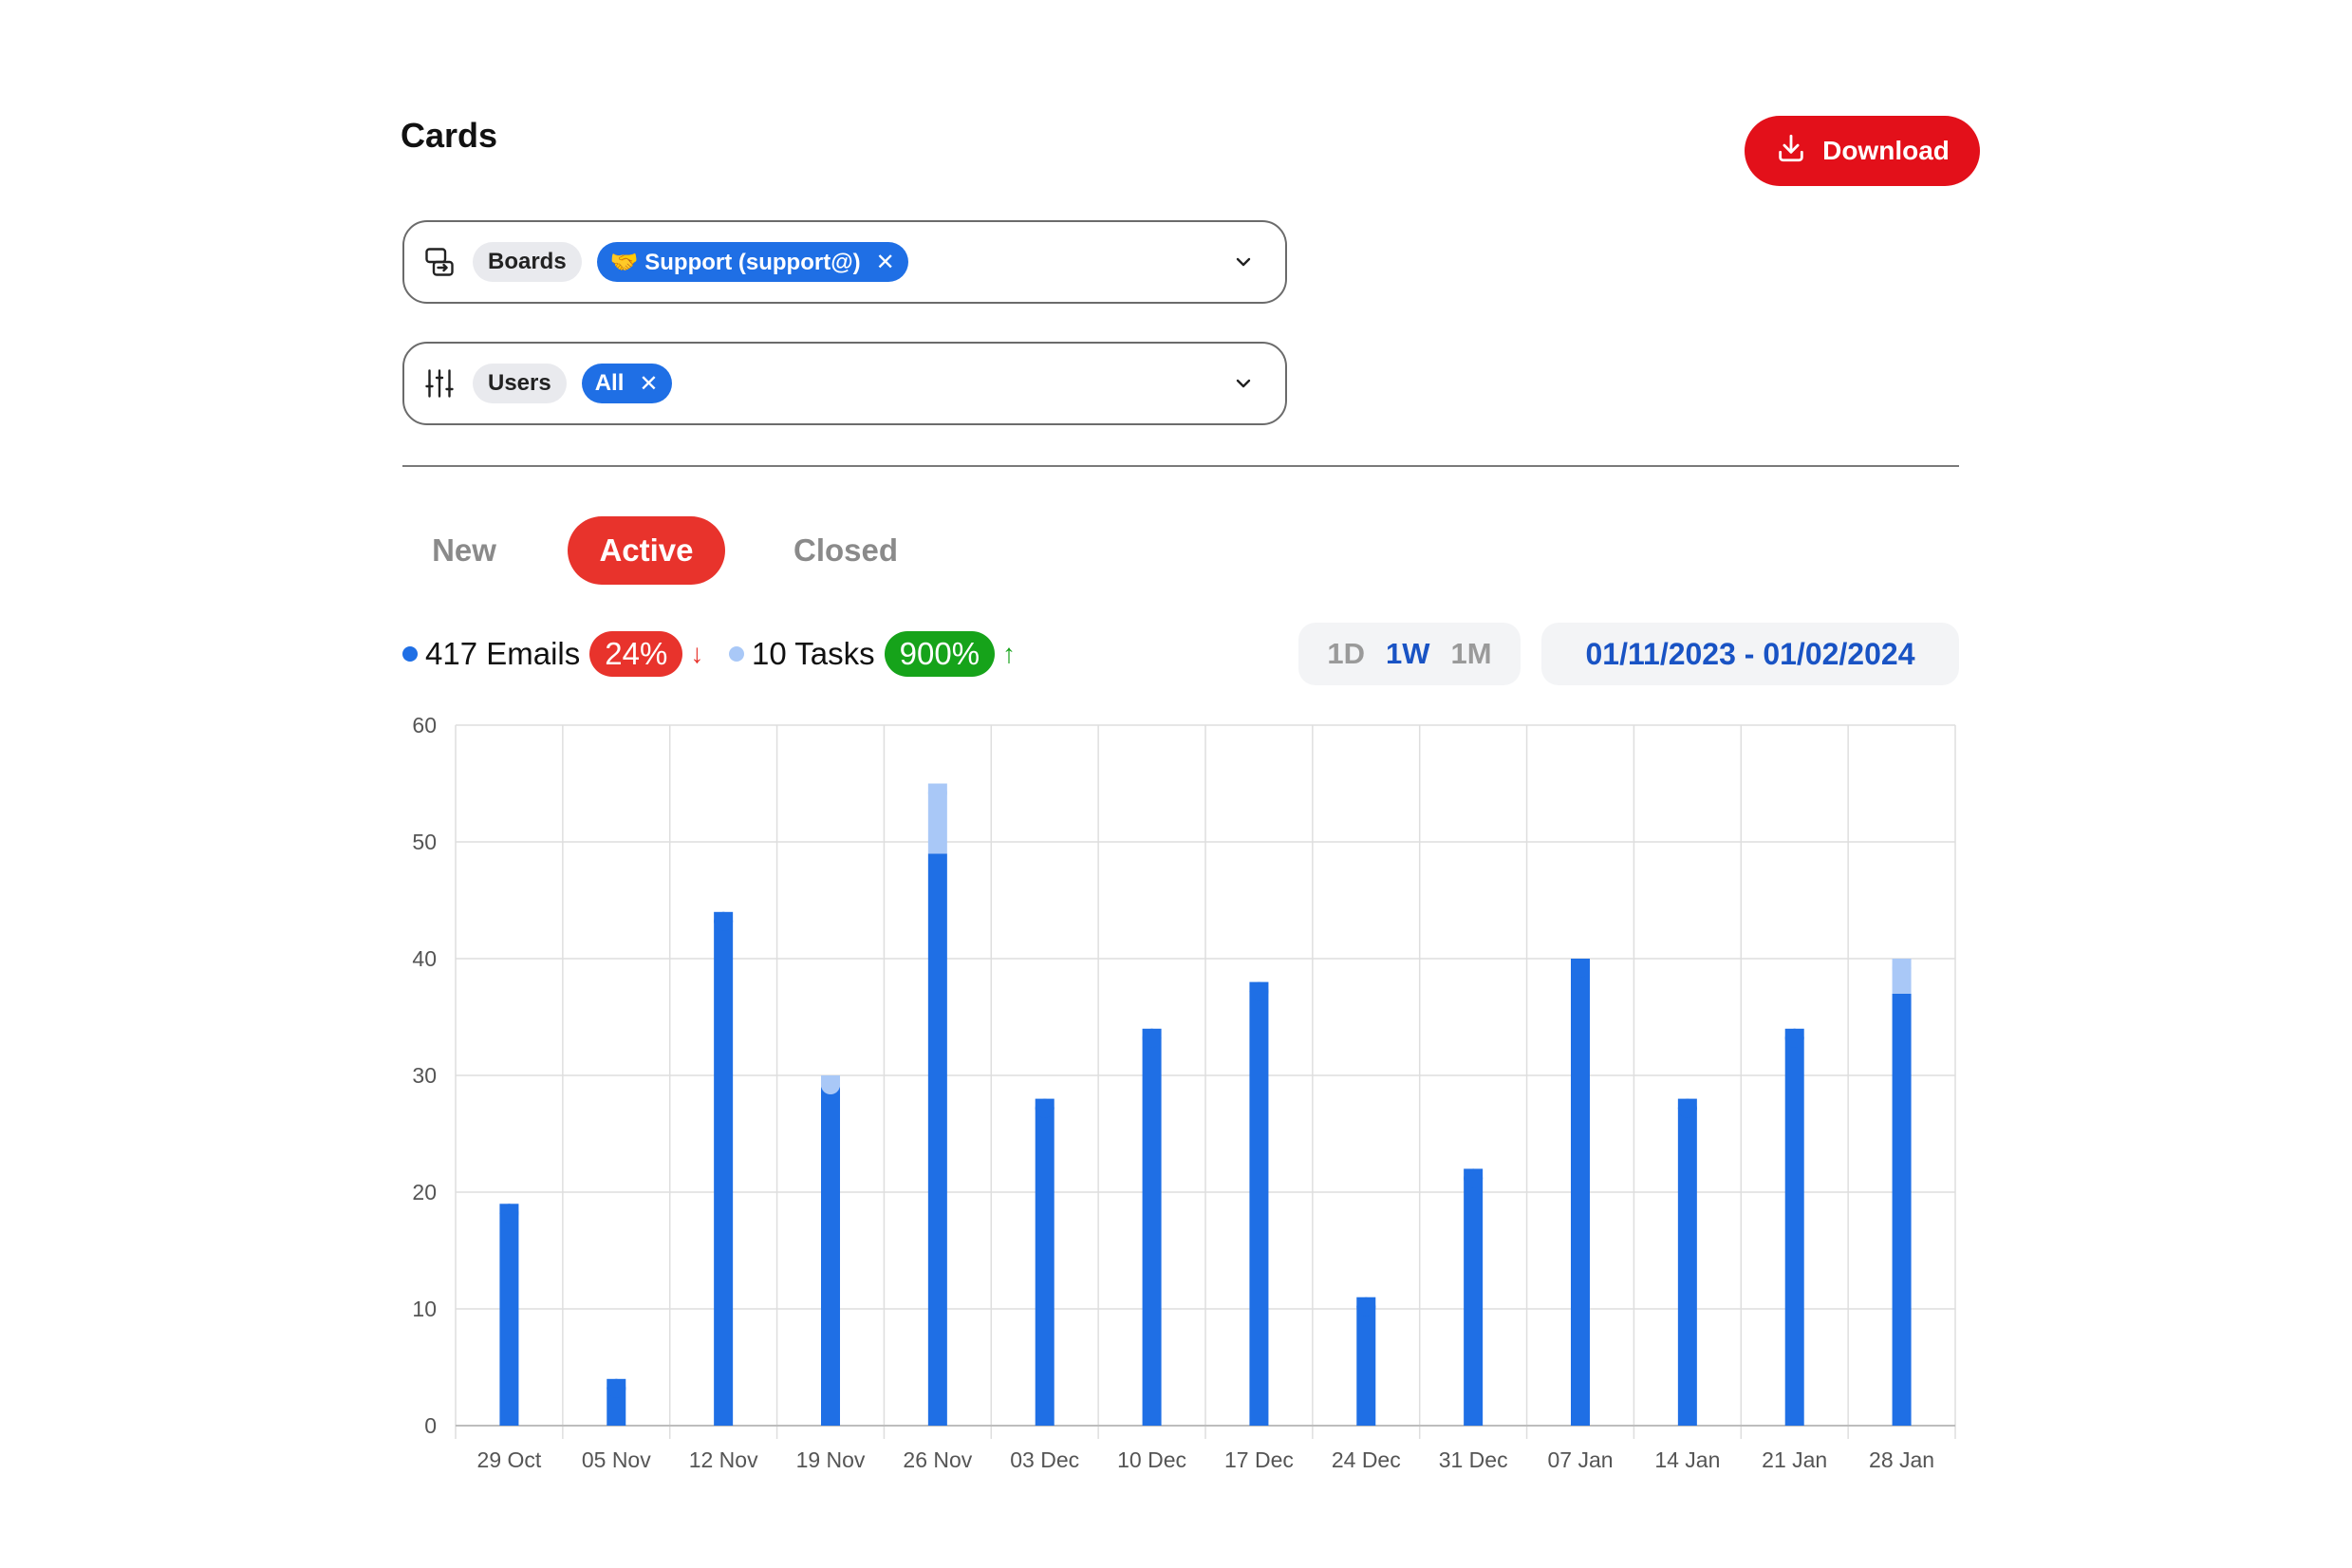 Image resolution: width=2352 pixels, height=1568 pixels. I want to click on x-tick-label: 10 Dec, so click(1151, 1459).